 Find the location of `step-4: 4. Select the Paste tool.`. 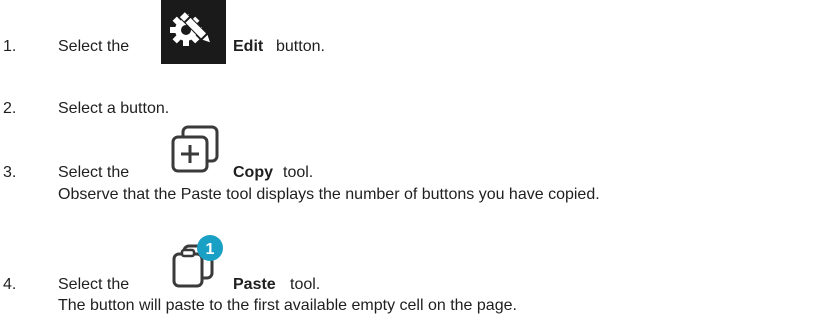

step-4: 4. Select the Paste tool. is located at coordinates (413, 284).